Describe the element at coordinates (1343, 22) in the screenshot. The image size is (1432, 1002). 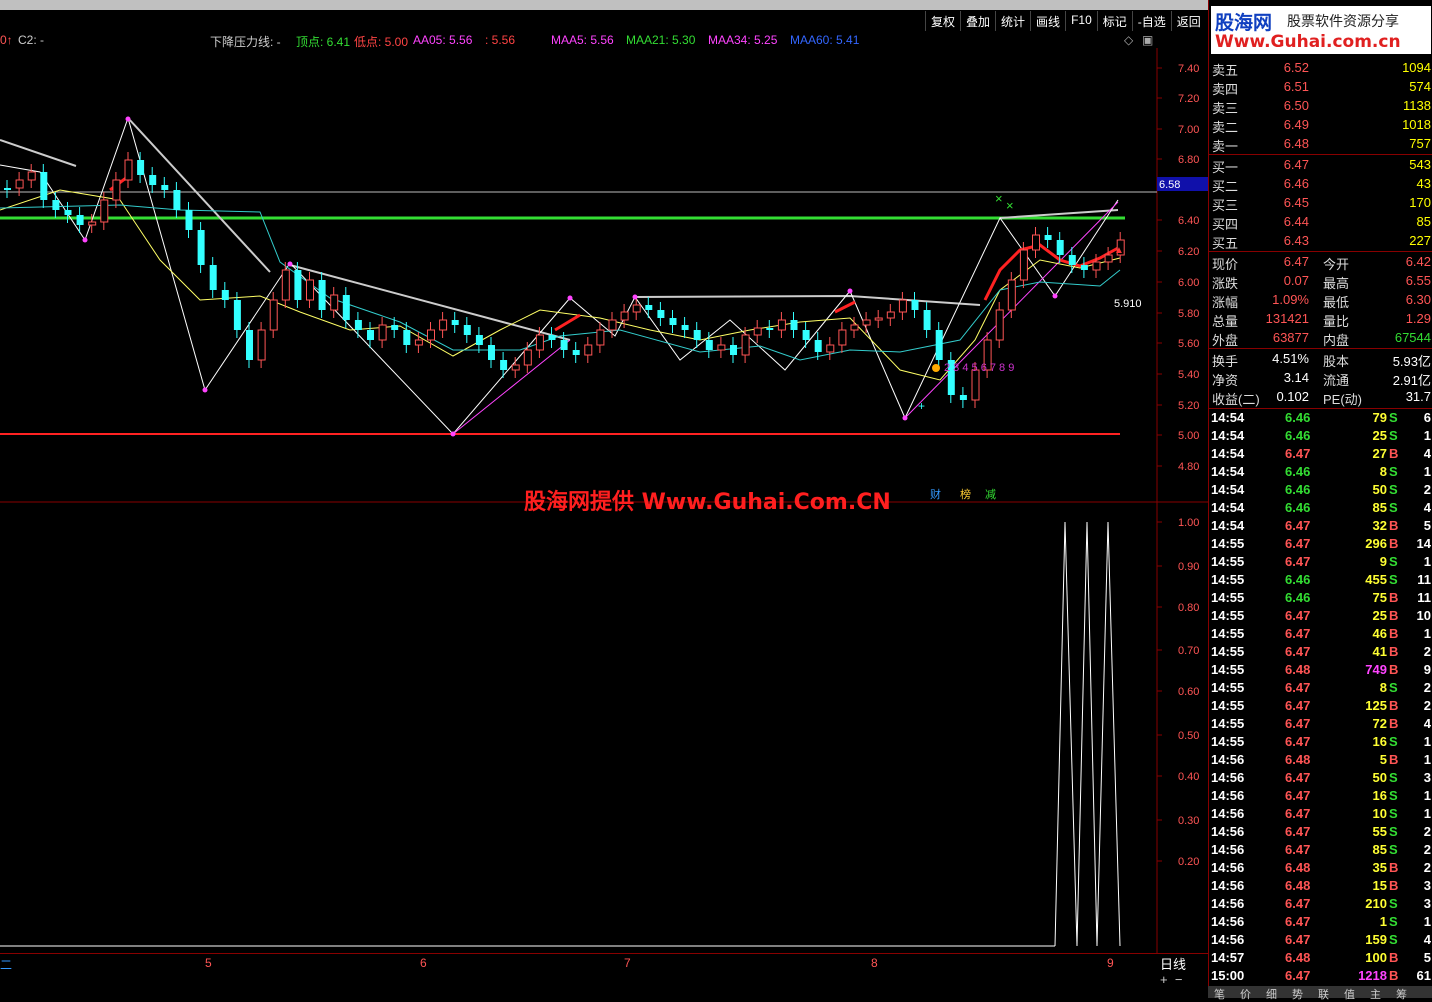
I see `logo-slogan: 股票软件资源分享` at that location.